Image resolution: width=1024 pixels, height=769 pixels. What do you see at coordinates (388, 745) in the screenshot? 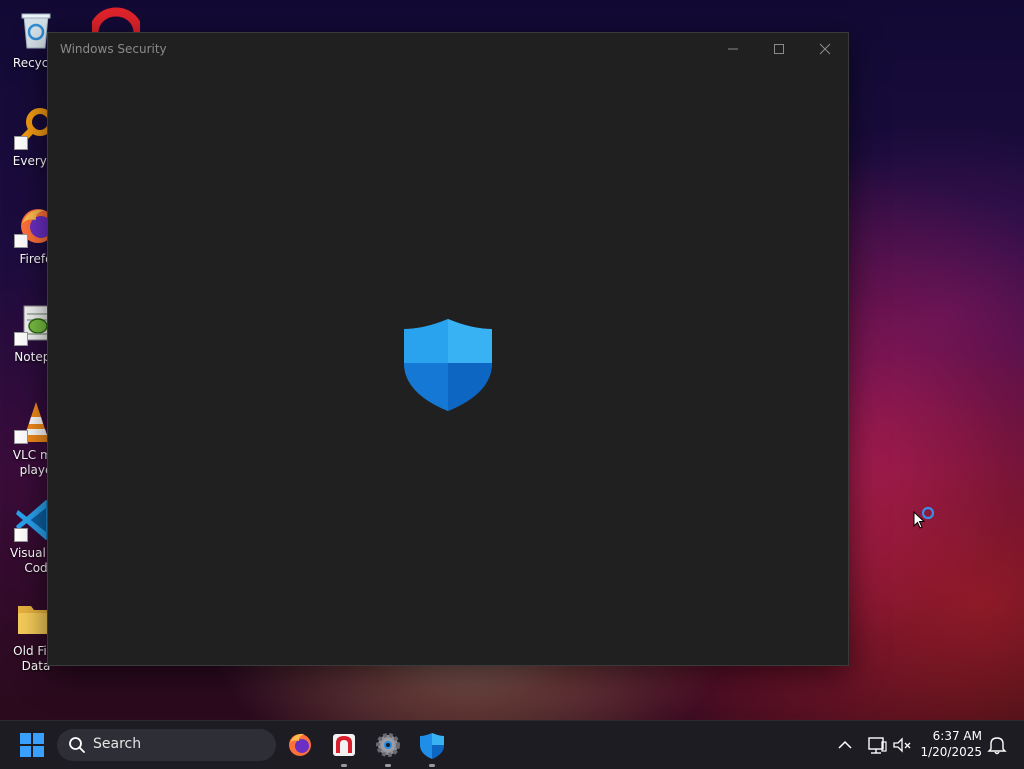
I see `settings-gear-icon` at bounding box center [388, 745].